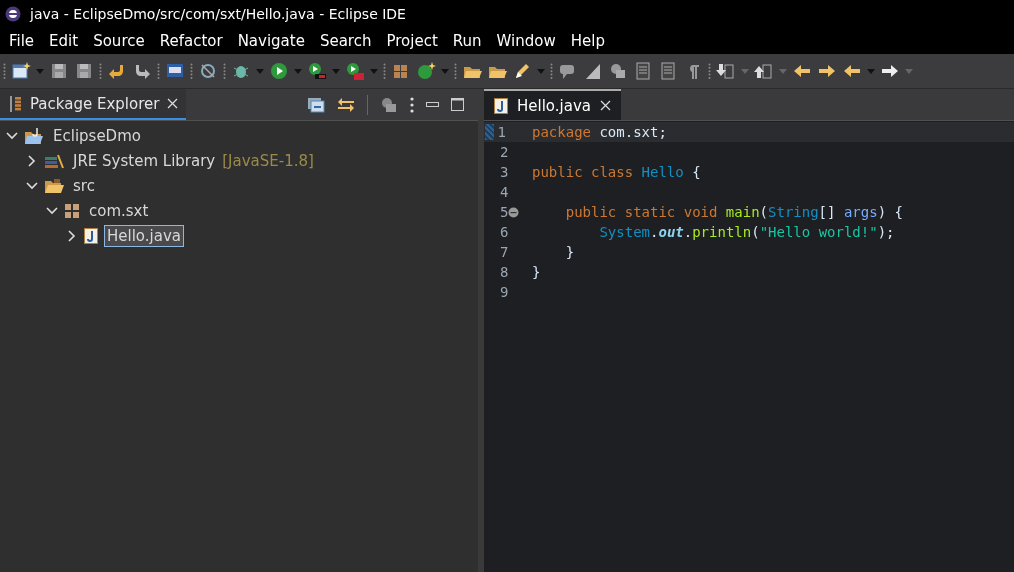  Describe the element at coordinates (21, 71) in the screenshot. I see `new-file-icon` at that location.